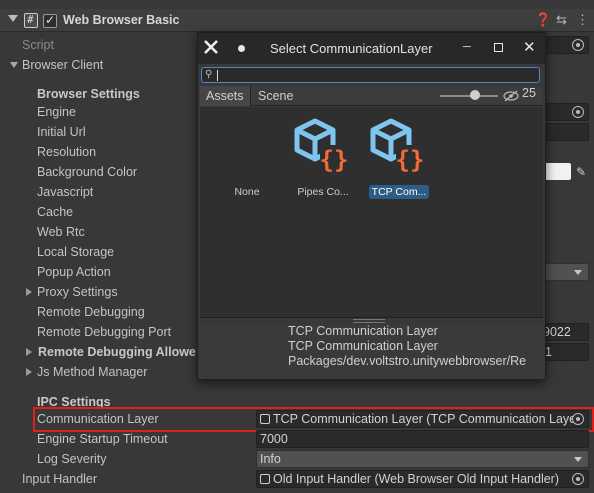  I want to click on hidden-count: 25, so click(529, 93).